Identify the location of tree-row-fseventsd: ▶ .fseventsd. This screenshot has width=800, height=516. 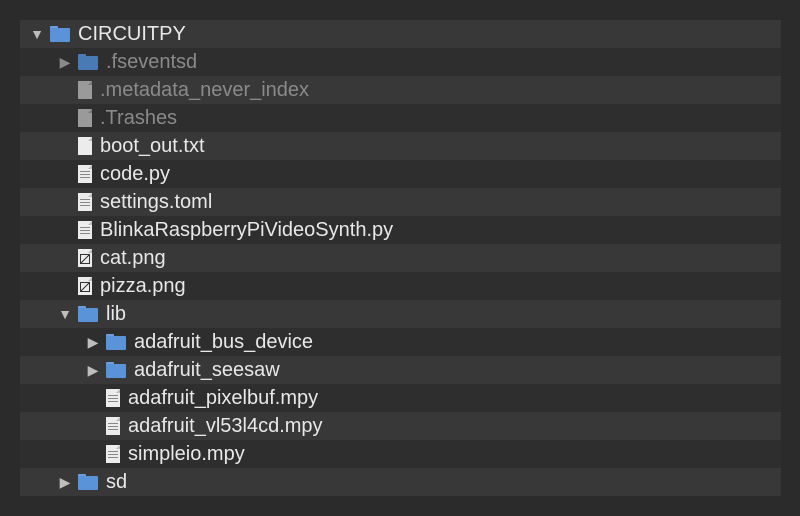
(400, 62).